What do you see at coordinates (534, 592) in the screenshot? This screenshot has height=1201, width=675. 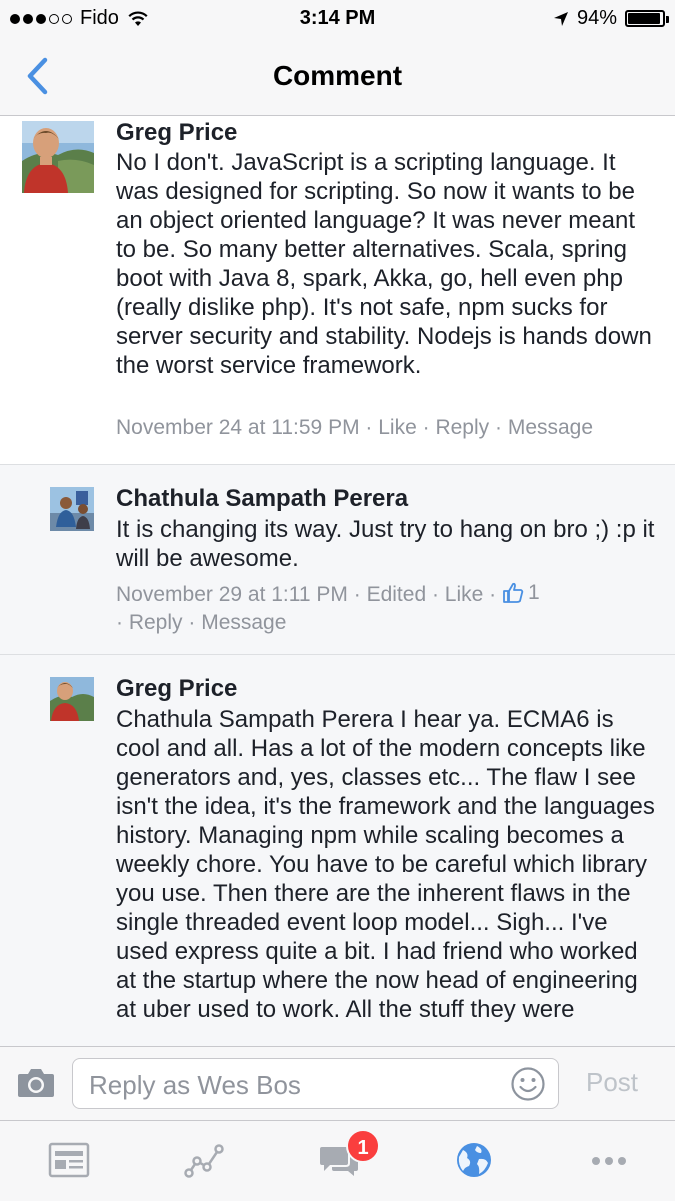 I see `like-count-number: 1` at bounding box center [534, 592].